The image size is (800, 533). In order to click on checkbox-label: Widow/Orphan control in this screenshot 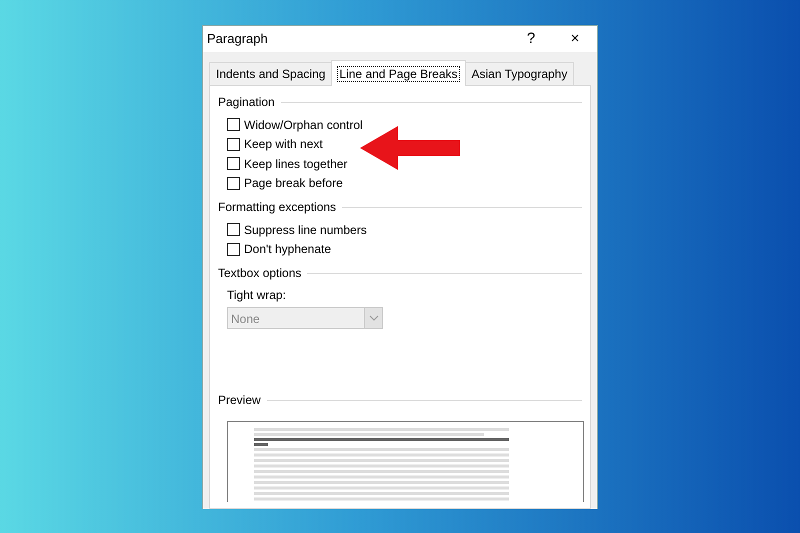, I will do `click(303, 125)`.